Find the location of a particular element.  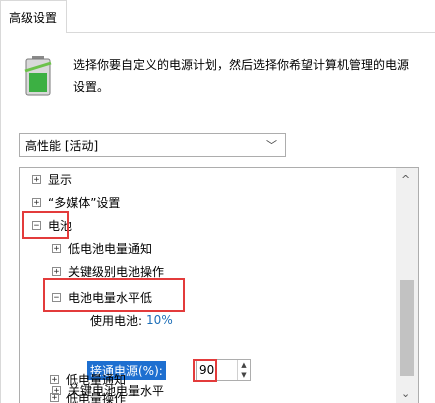

tree-item-low-battery-action: + 低电量操作 is located at coordinates (88, 396).